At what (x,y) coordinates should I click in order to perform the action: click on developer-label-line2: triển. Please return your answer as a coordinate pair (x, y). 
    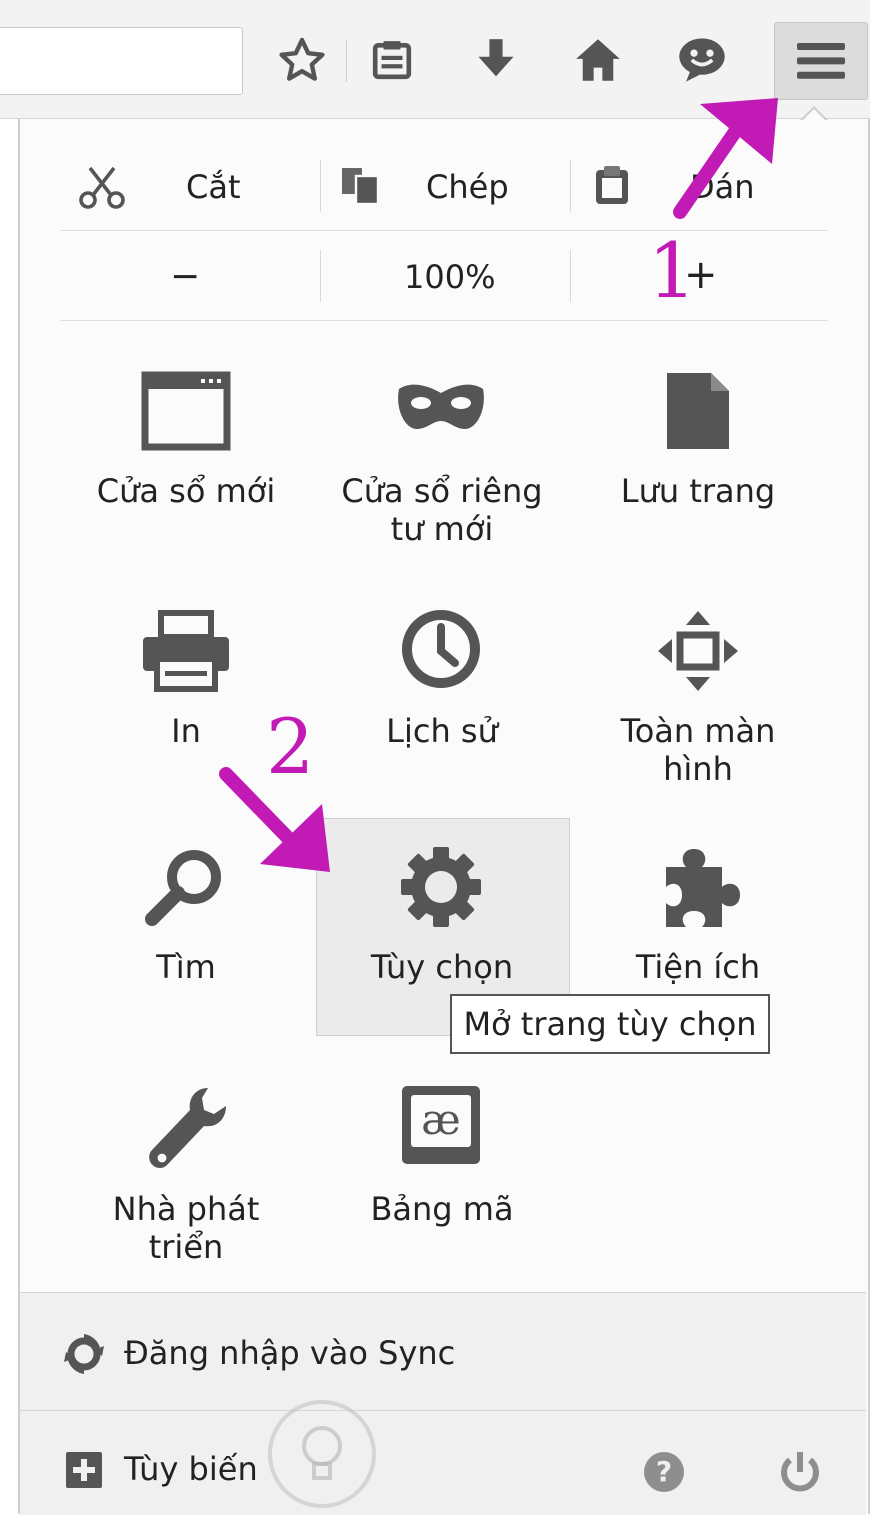
    Looking at the image, I should click on (186, 1247).